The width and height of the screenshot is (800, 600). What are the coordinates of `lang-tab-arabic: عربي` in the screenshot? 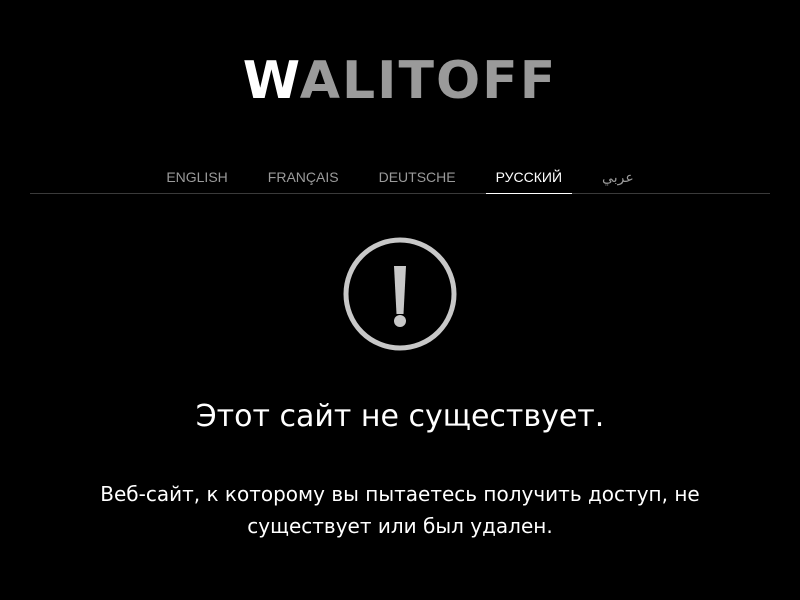 It's located at (618, 177).